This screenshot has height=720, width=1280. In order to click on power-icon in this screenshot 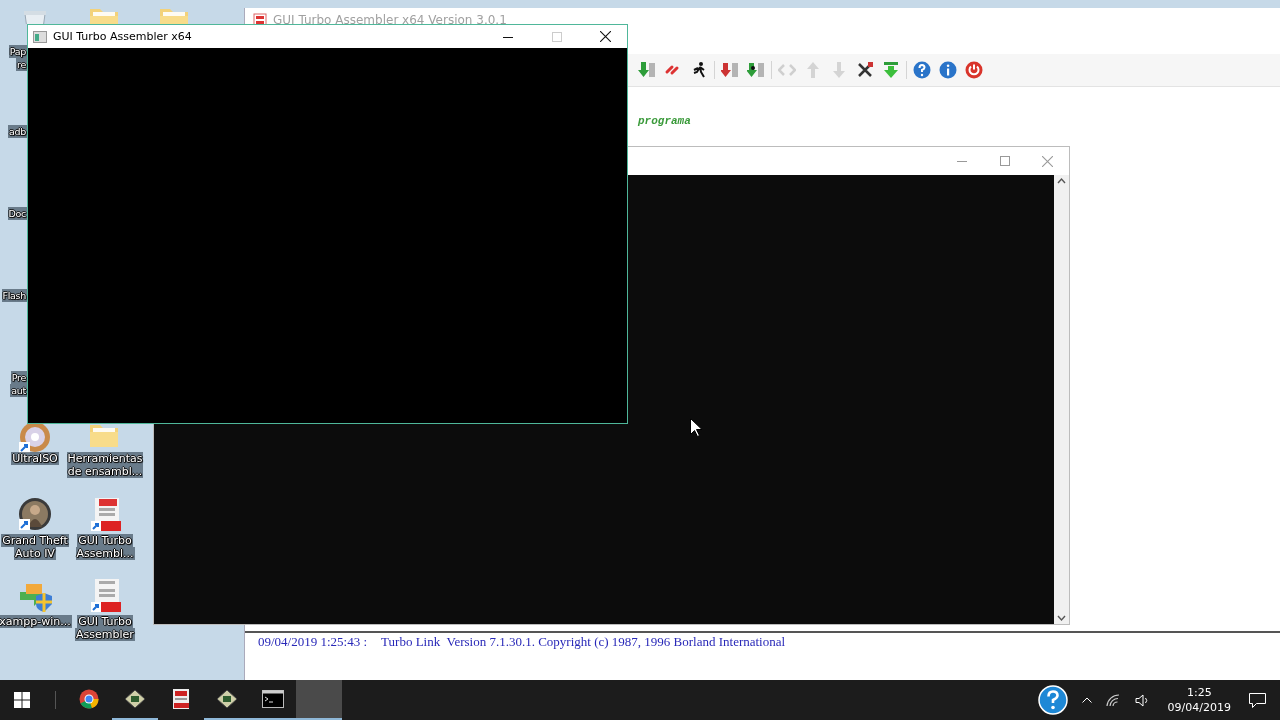, I will do `click(974, 70)`.